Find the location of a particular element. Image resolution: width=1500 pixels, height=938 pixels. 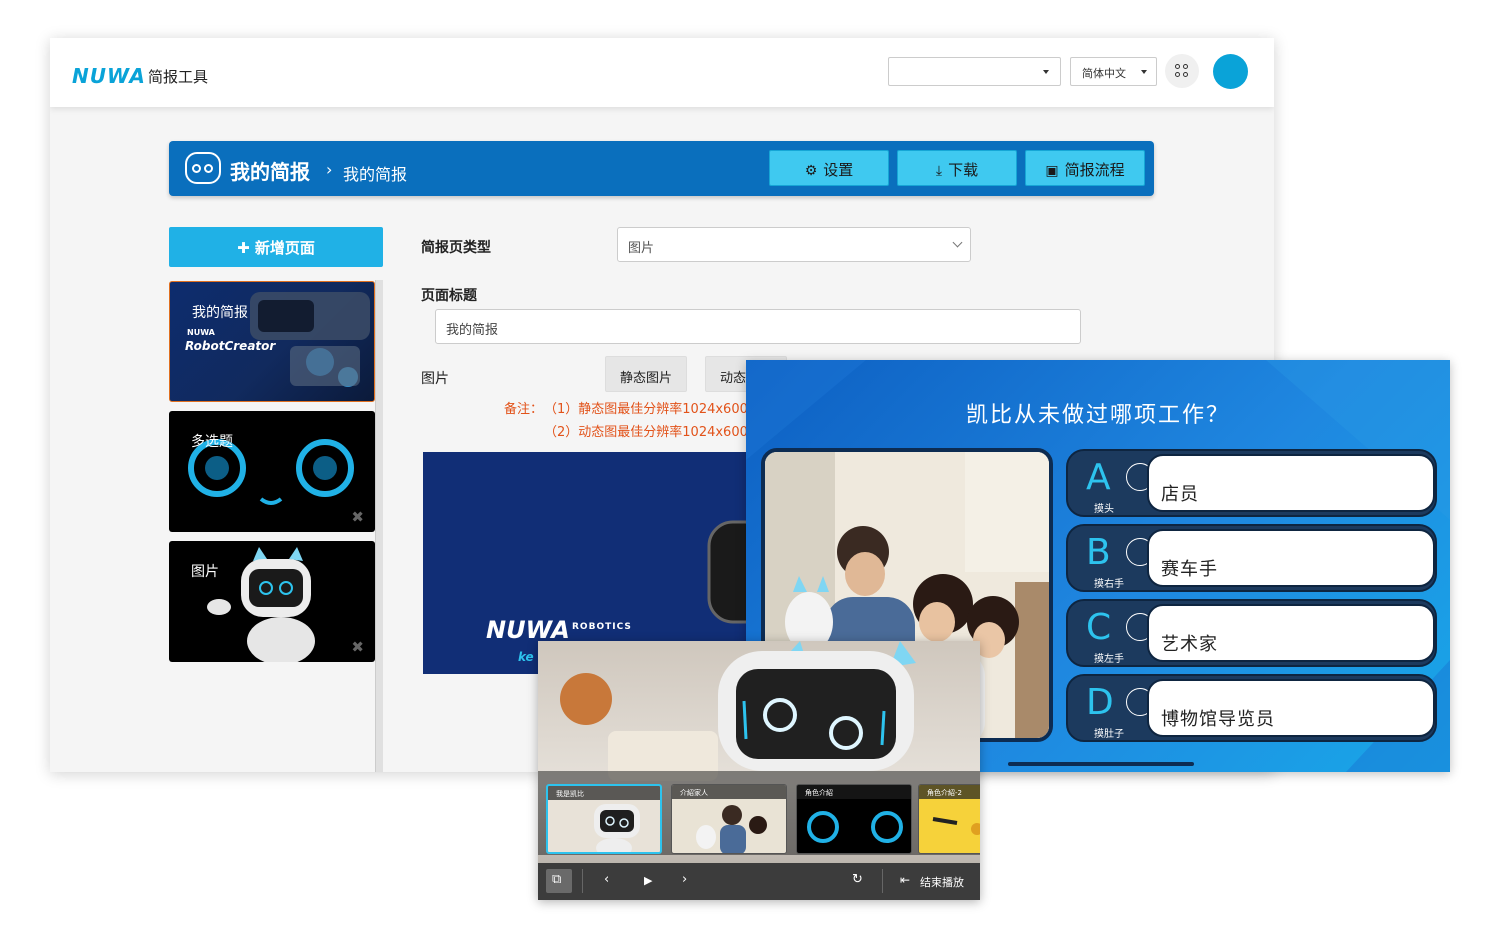

window-mode-button: ⧉ is located at coordinates (559, 881).